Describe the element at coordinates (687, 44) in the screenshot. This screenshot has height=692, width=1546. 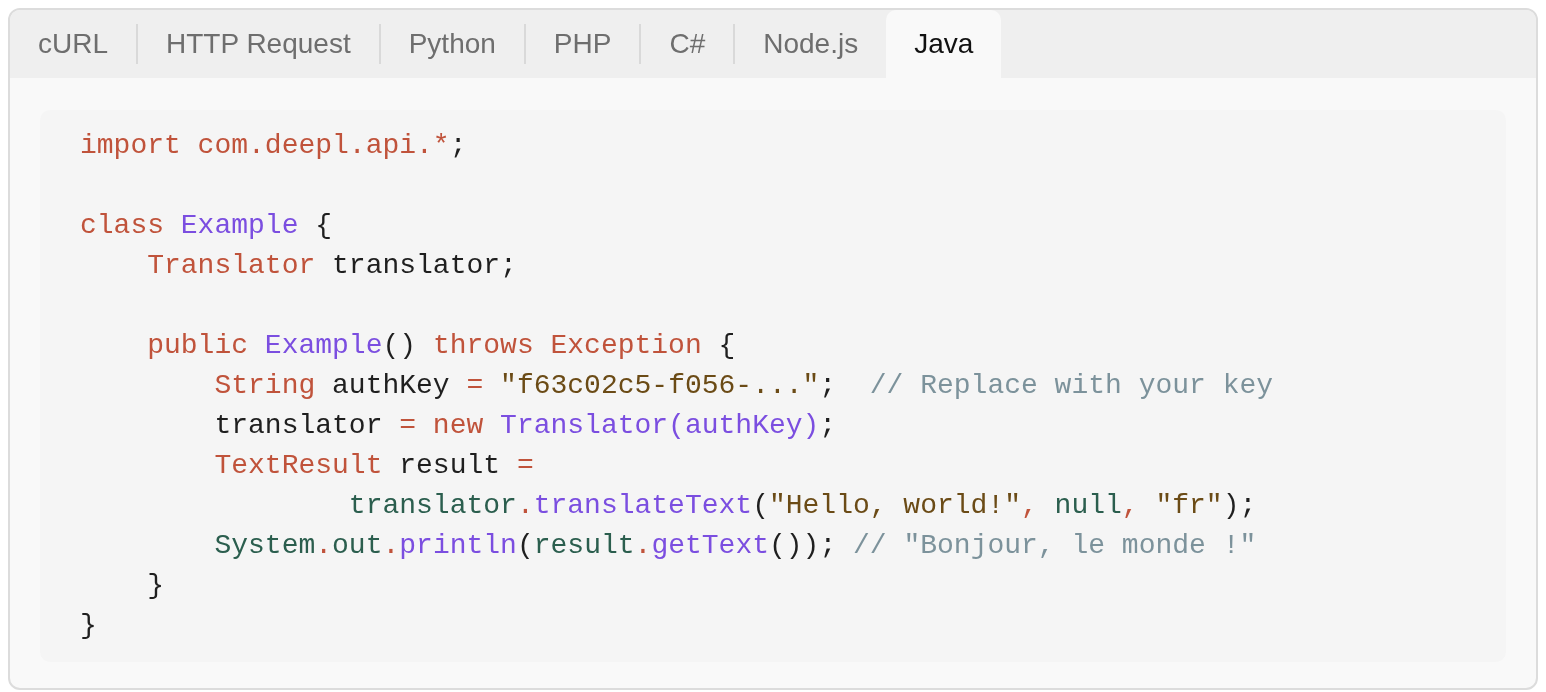
I see `language-tab: C#` at that location.